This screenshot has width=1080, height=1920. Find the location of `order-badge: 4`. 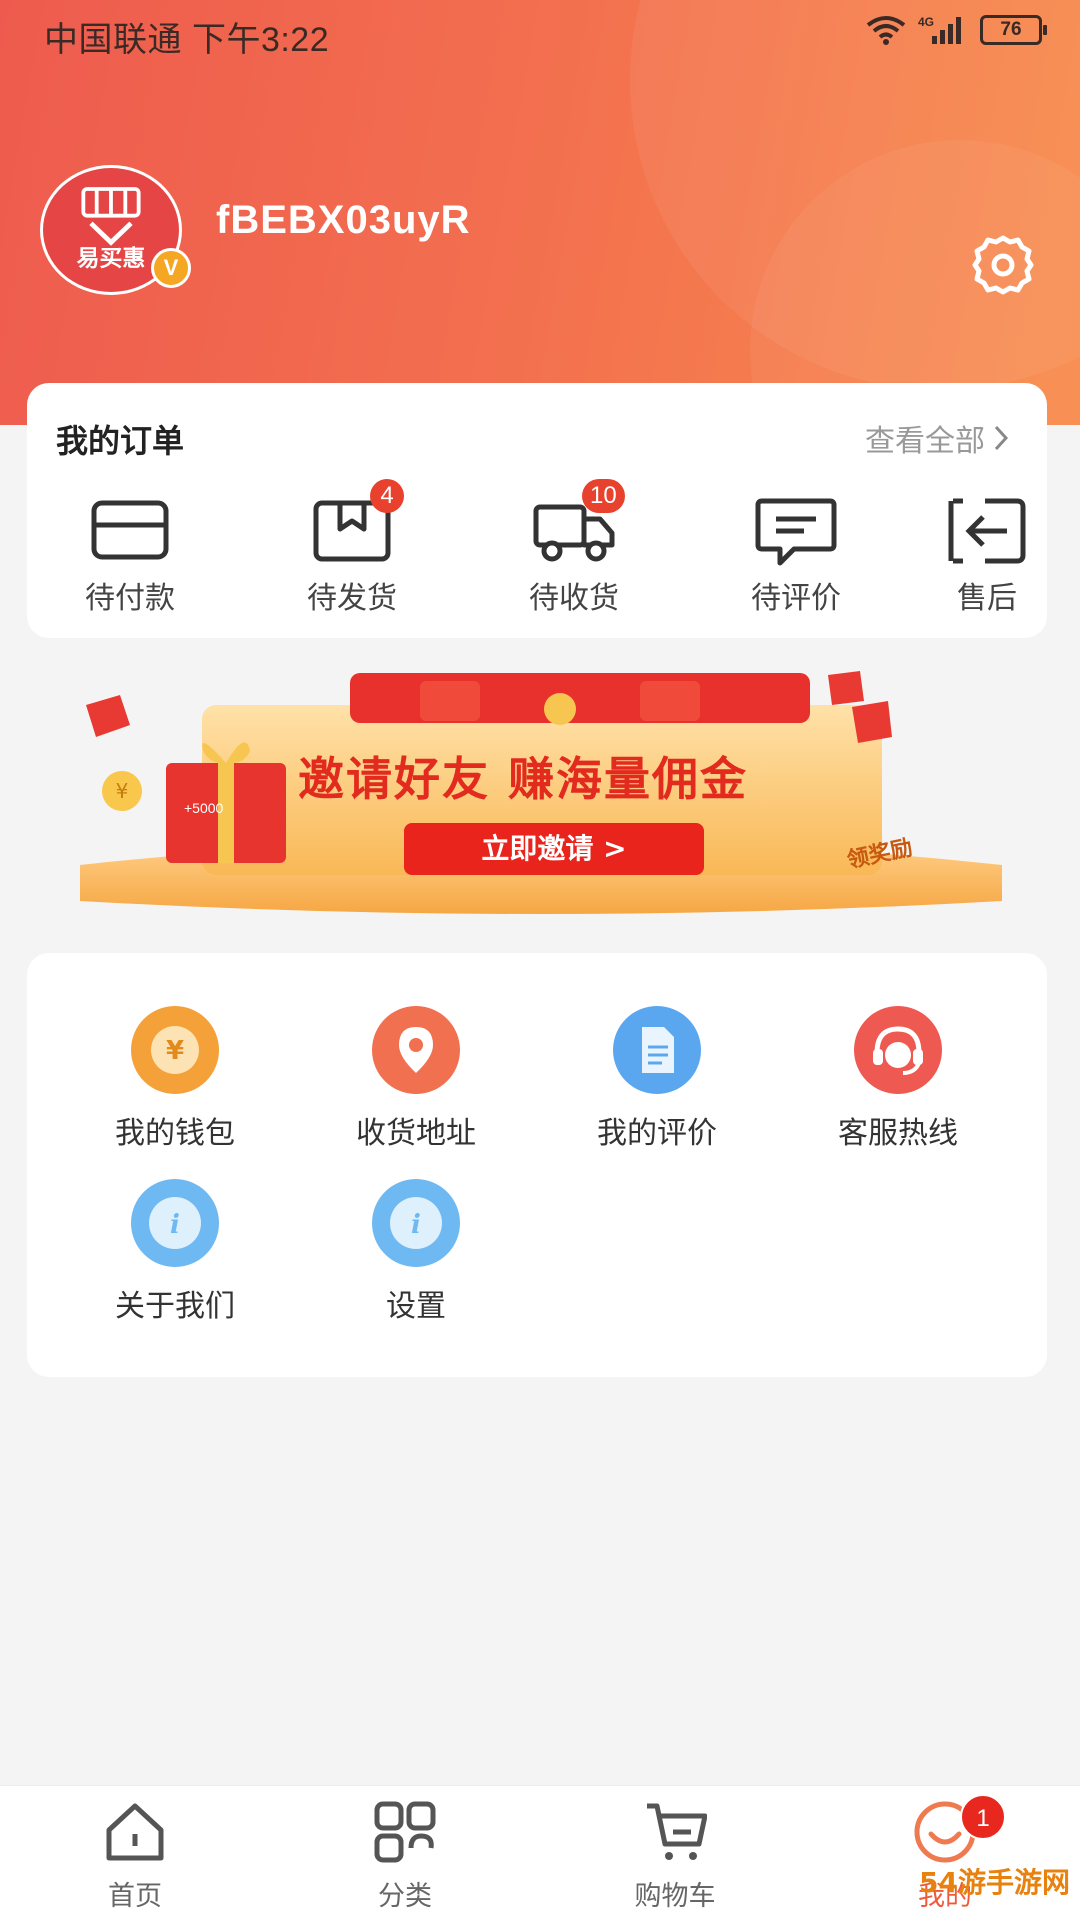

order-badge: 4 is located at coordinates (387, 496).